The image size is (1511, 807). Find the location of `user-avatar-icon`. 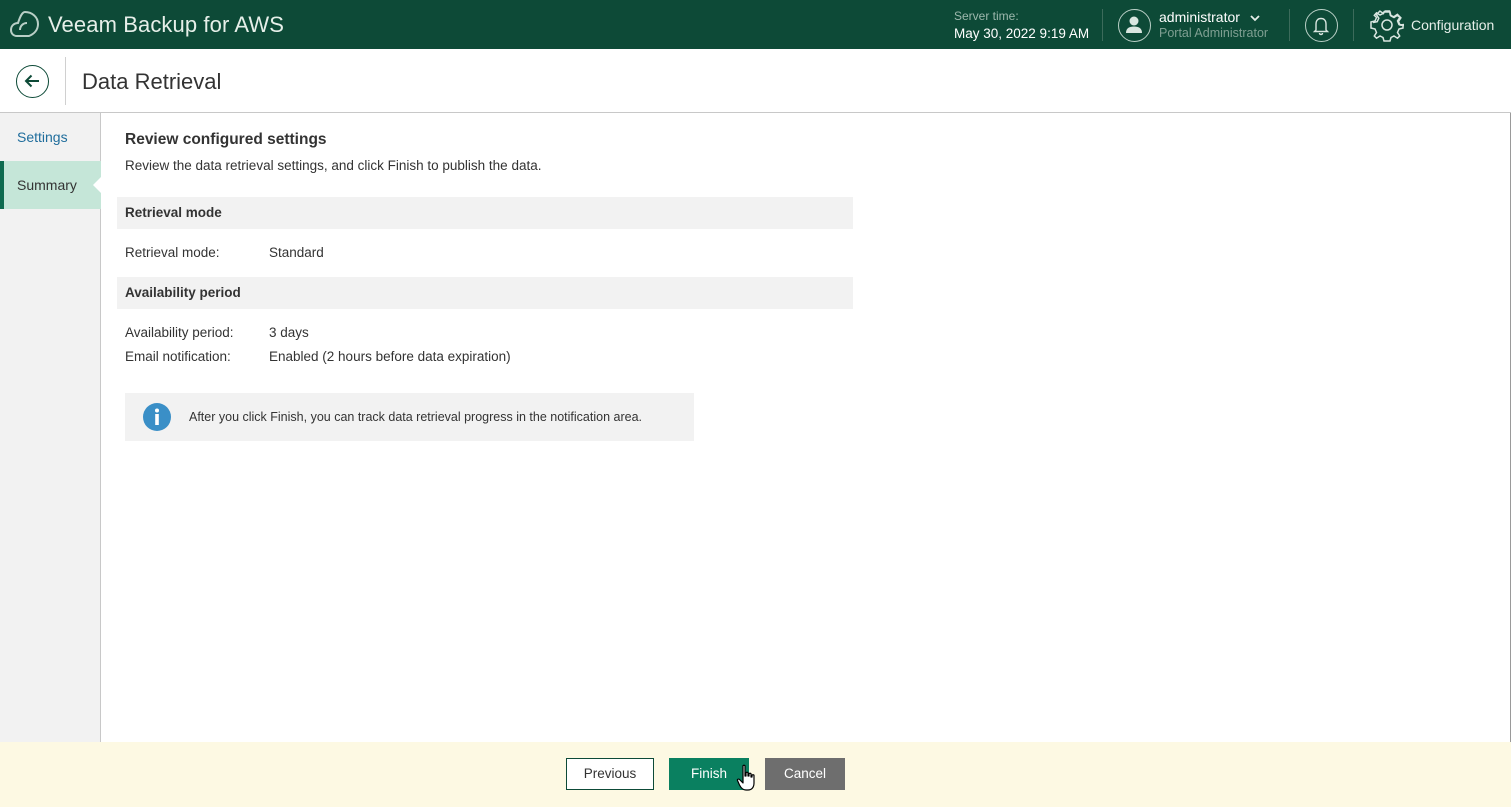

user-avatar-icon is located at coordinates (1134, 25).